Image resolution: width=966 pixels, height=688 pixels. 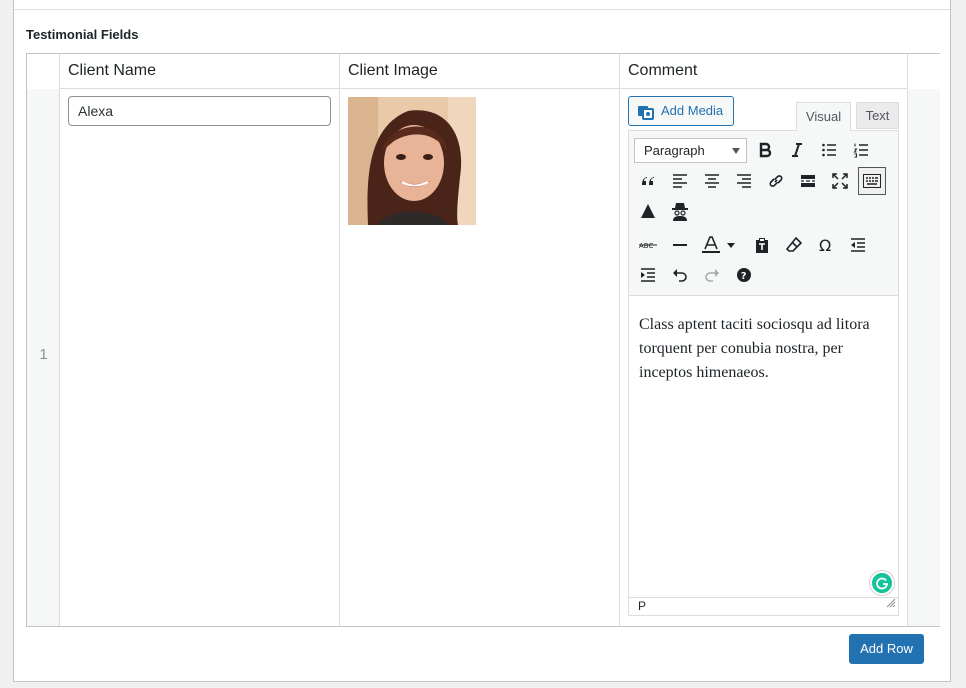 What do you see at coordinates (719, 245) in the screenshot?
I see `text-color-icon` at bounding box center [719, 245].